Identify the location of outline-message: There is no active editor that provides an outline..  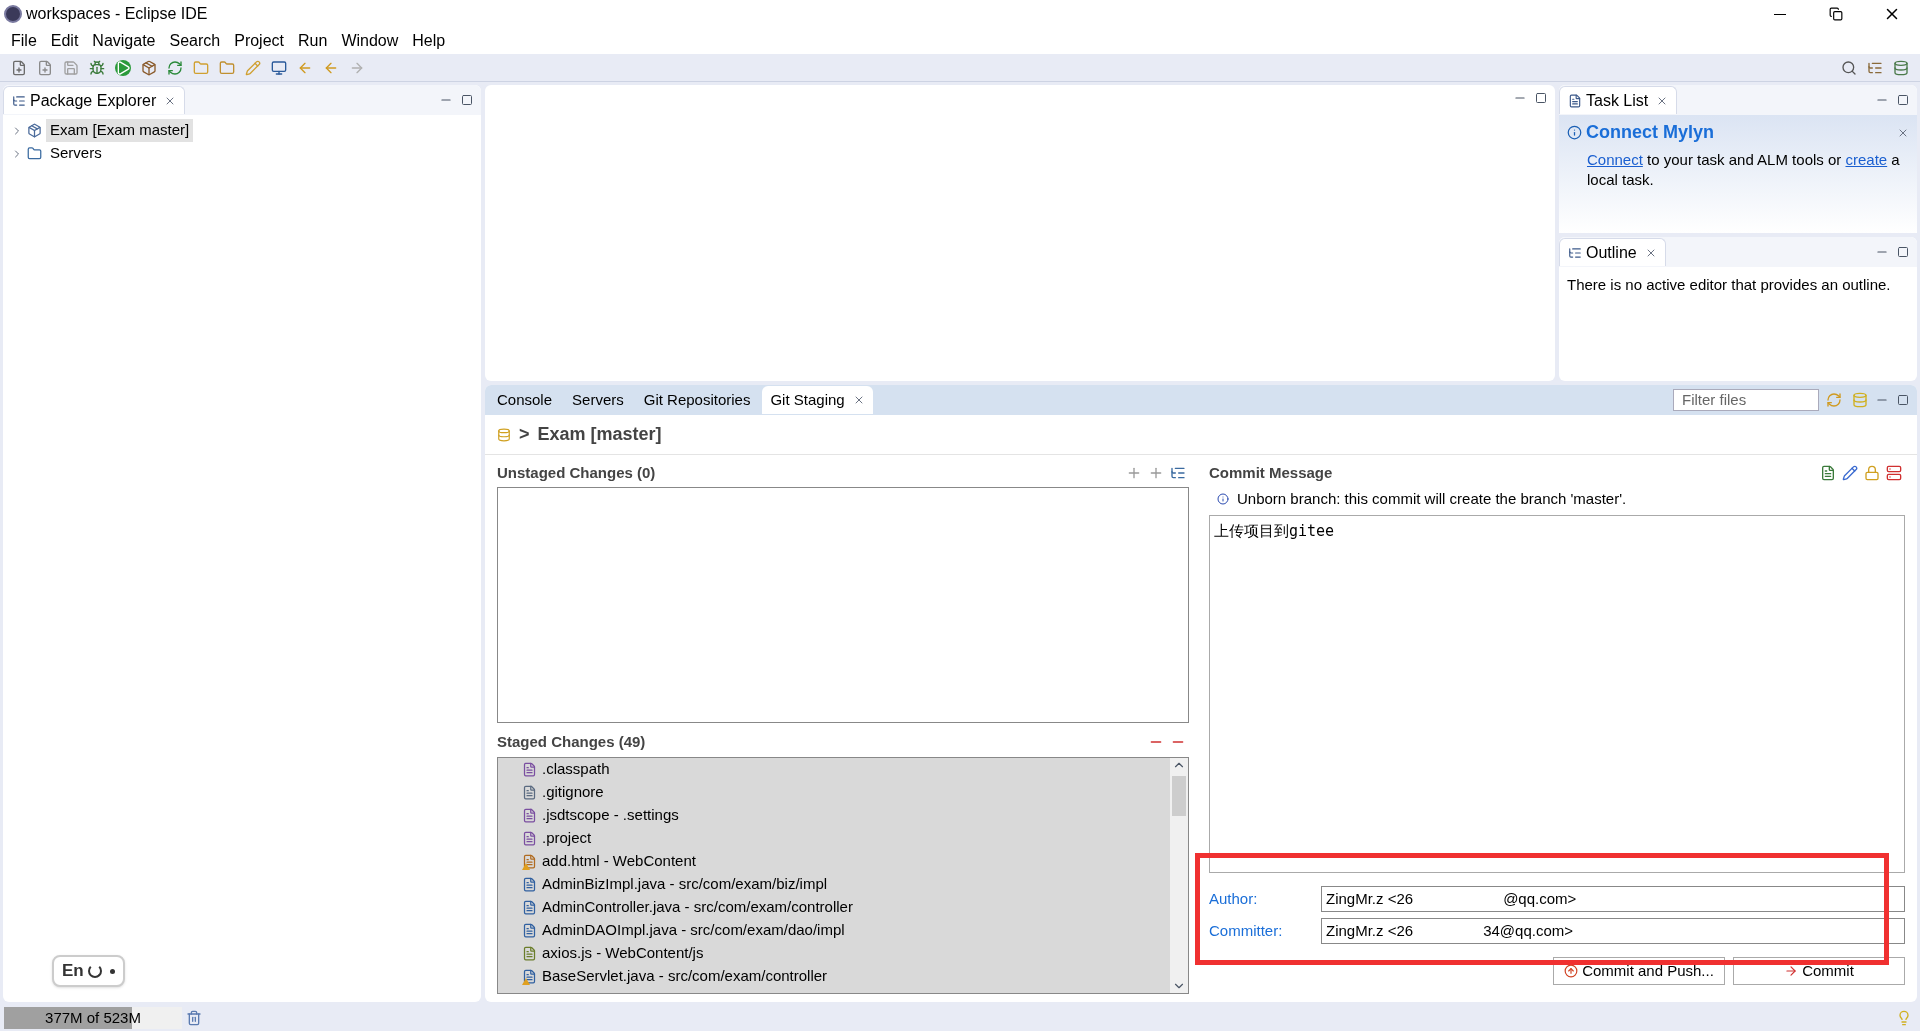
(1729, 285).